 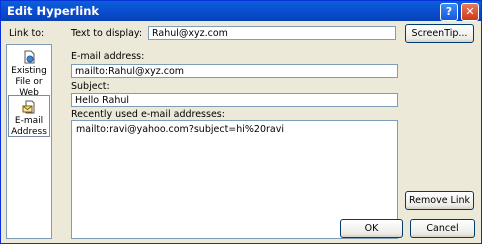 I want to click on close-icon: ✕, so click(x=470, y=11).